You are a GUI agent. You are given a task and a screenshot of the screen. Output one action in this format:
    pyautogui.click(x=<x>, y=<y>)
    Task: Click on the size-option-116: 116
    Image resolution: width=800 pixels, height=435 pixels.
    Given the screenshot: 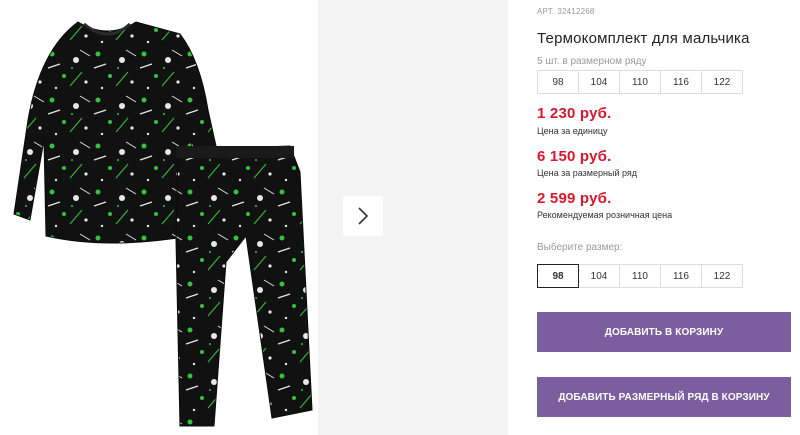 What is the action you would take?
    pyautogui.click(x=681, y=276)
    